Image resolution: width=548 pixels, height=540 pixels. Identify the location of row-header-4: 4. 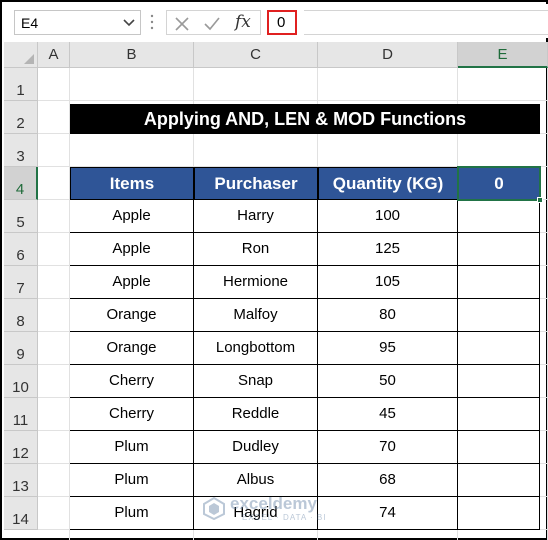
(21, 183).